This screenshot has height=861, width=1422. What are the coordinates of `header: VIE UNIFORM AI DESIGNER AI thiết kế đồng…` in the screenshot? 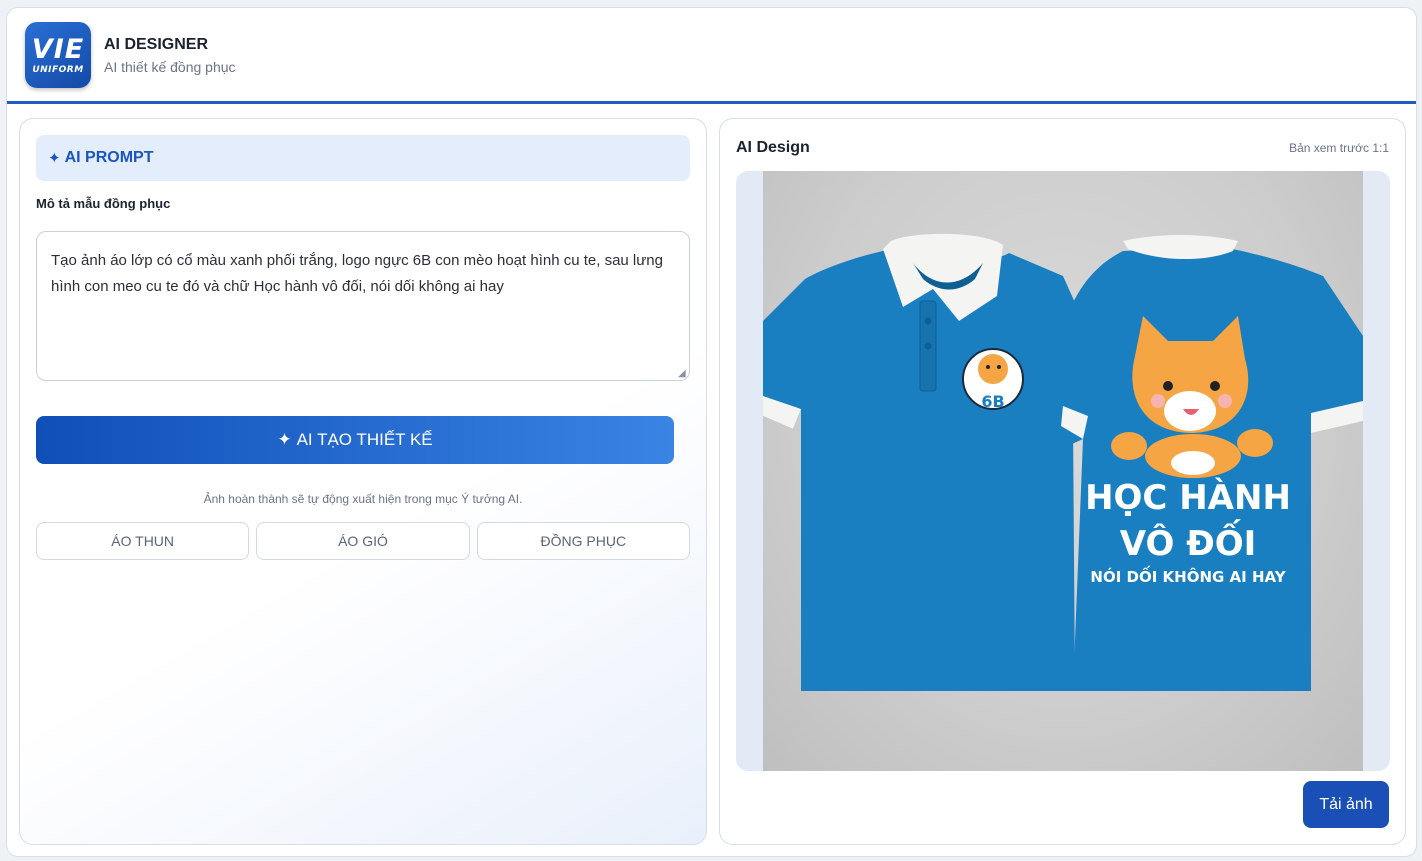 It's located at (711, 56).